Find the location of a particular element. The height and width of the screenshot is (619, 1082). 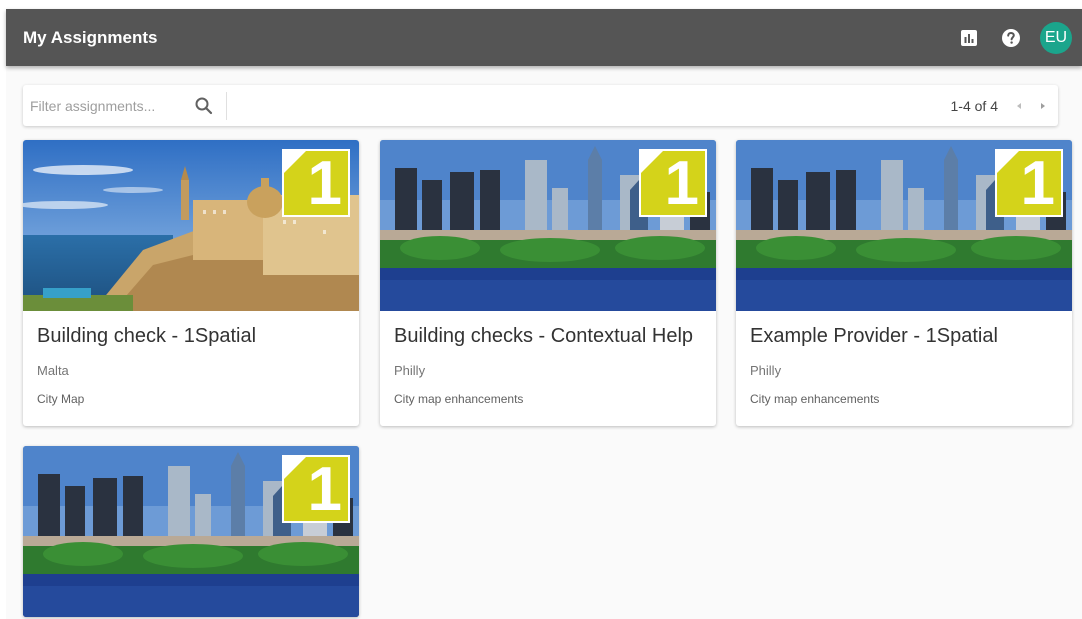

reports-button is located at coordinates (969, 38).